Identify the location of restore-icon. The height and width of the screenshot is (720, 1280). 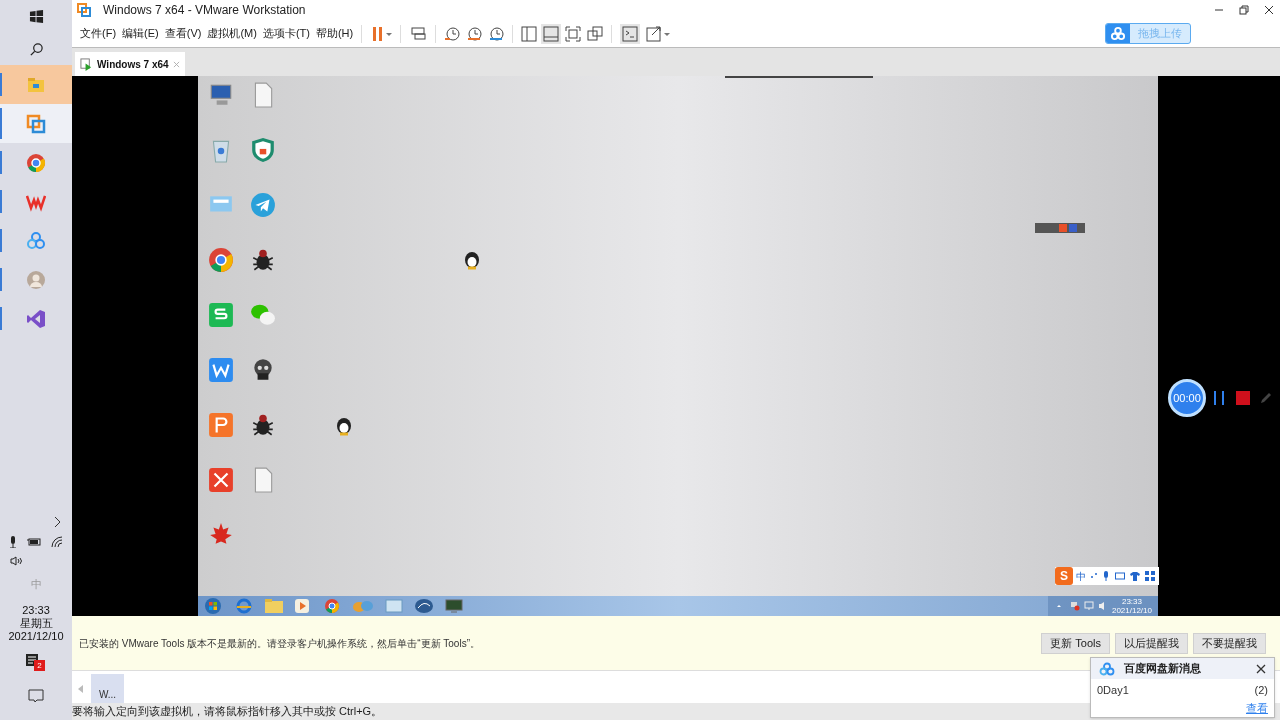
(1244, 10).